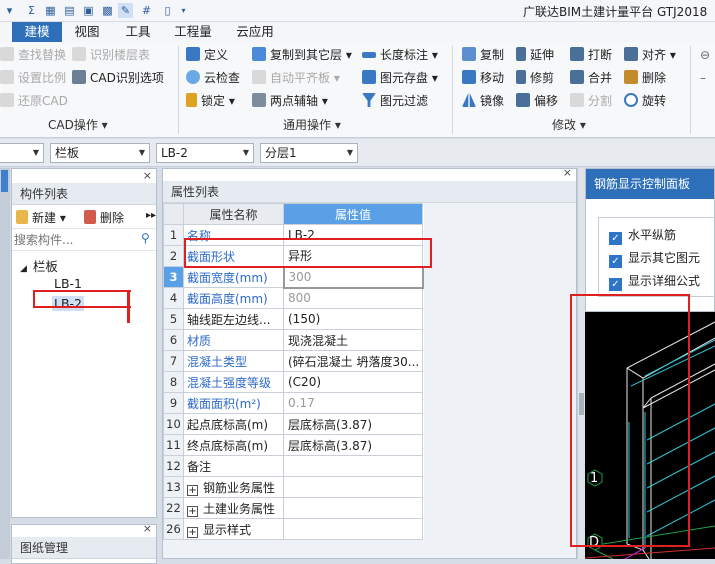 This screenshot has width=715, height=564. Describe the element at coordinates (31, 10) in the screenshot. I see `sum-icon: Σ` at that location.